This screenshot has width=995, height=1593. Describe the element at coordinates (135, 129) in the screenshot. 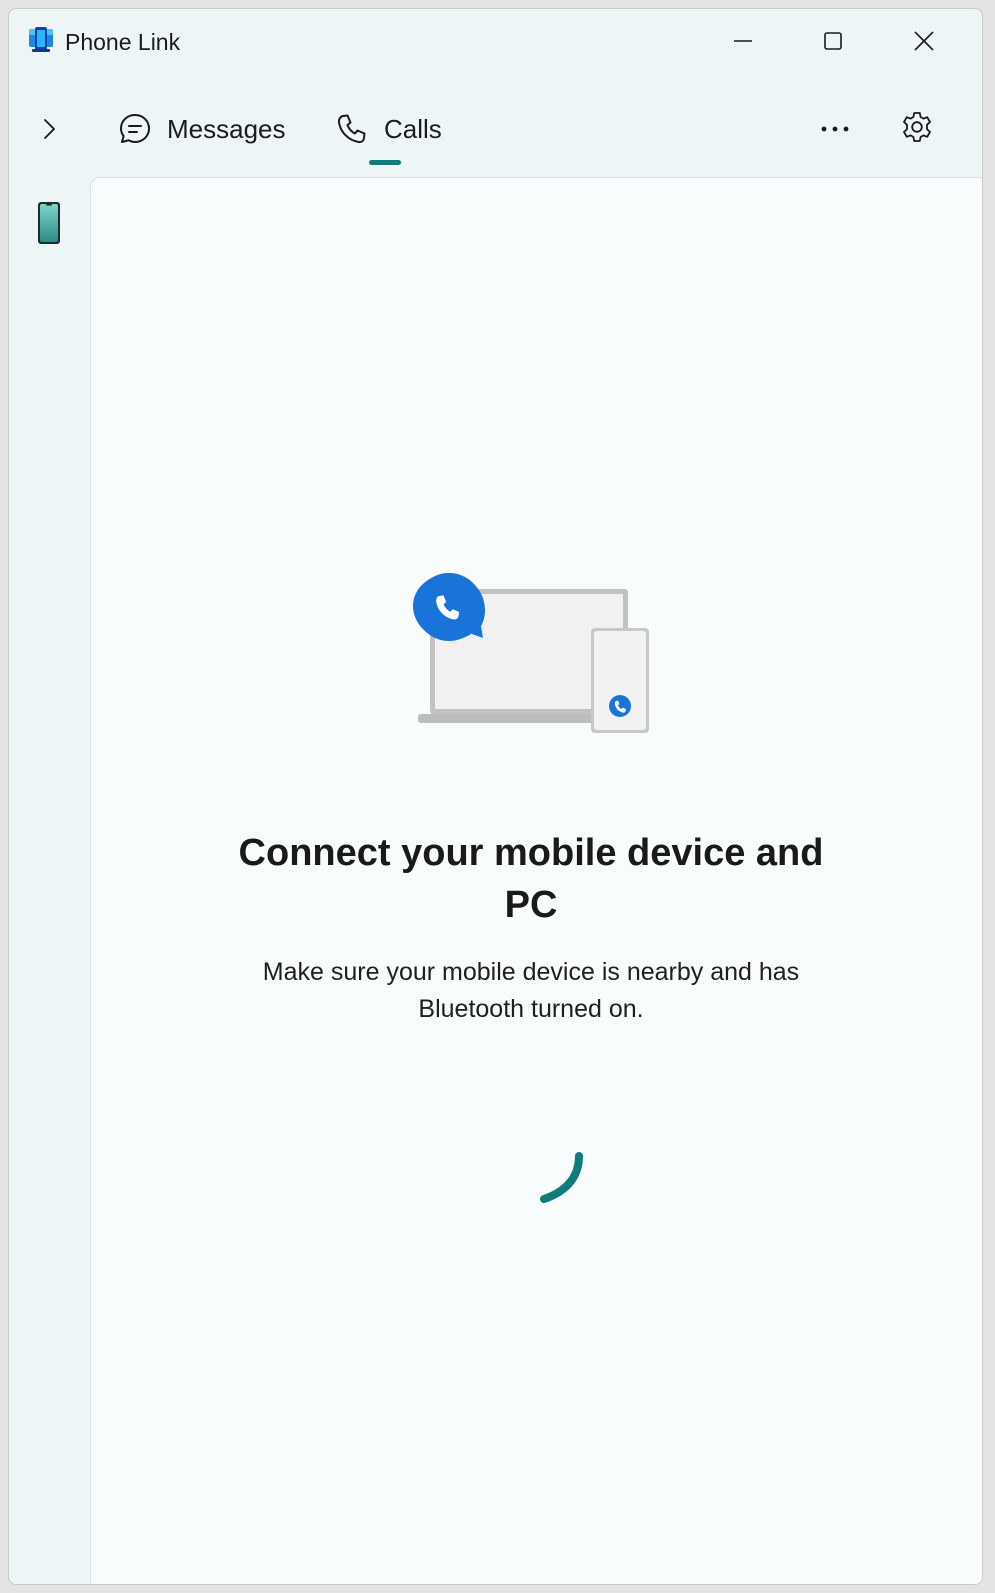

I see `chat-bubble-icon` at that location.